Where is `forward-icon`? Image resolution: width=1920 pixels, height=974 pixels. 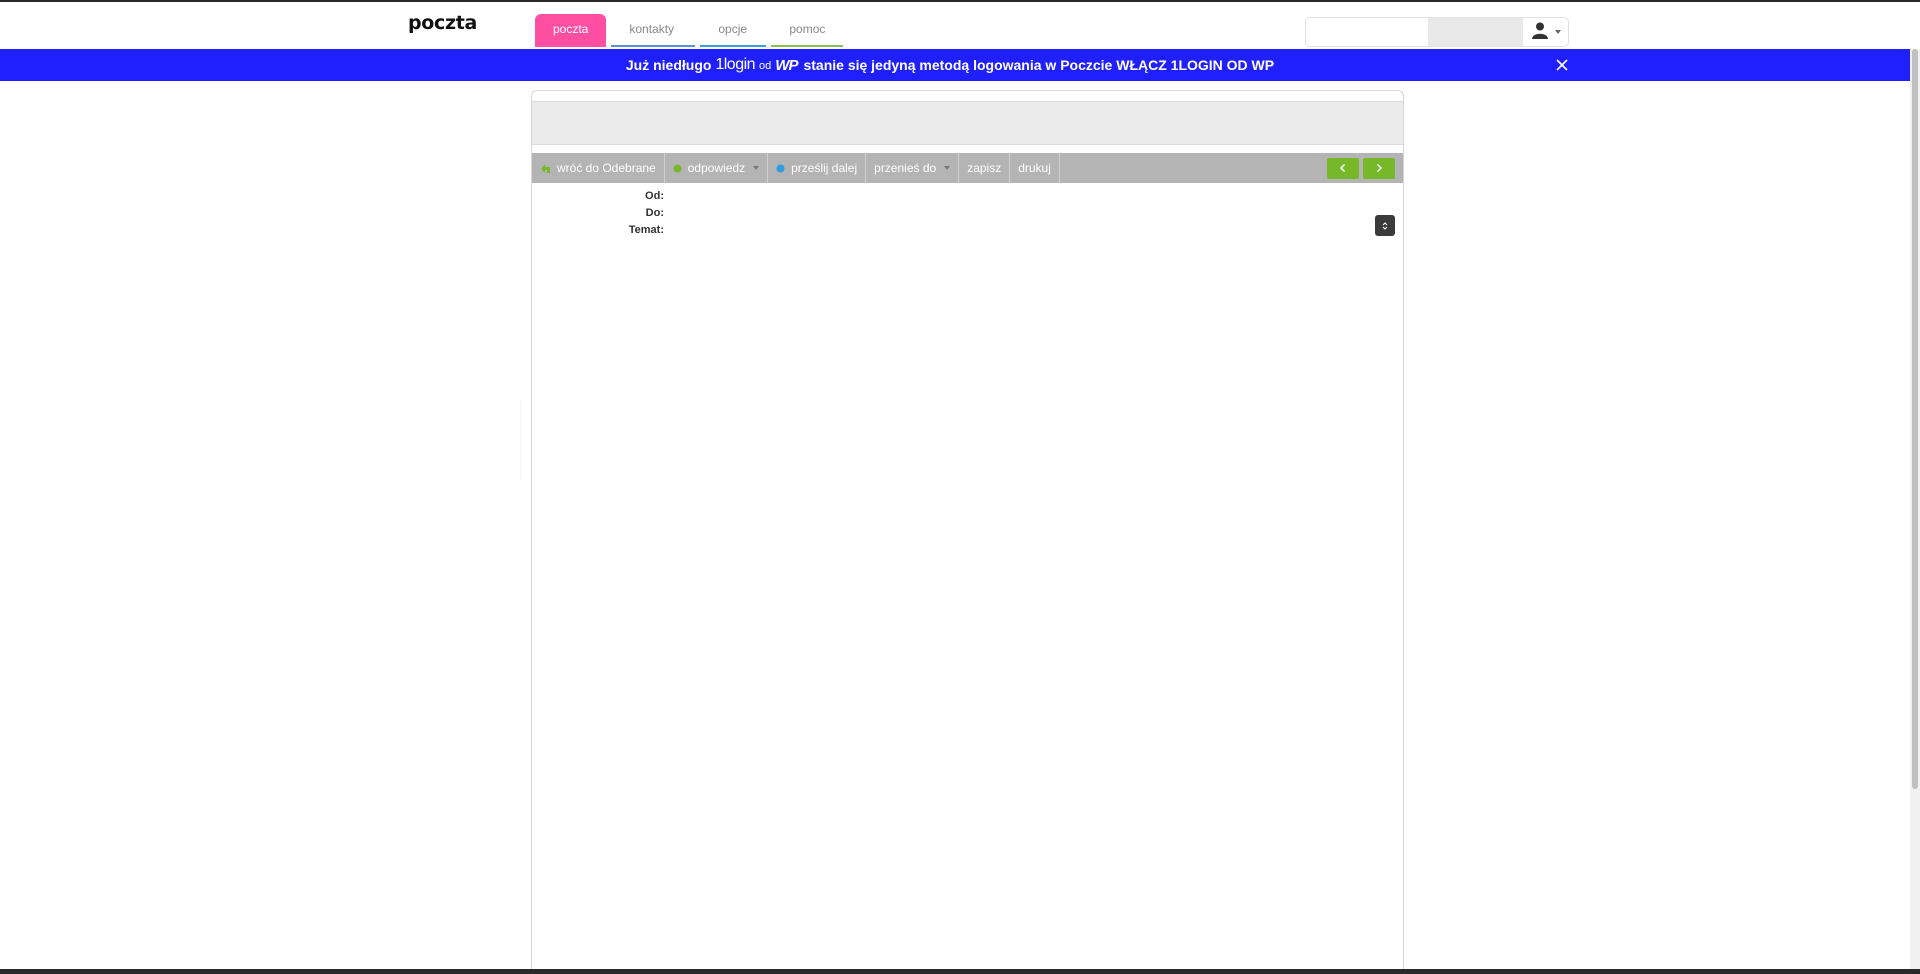 forward-icon is located at coordinates (780, 168).